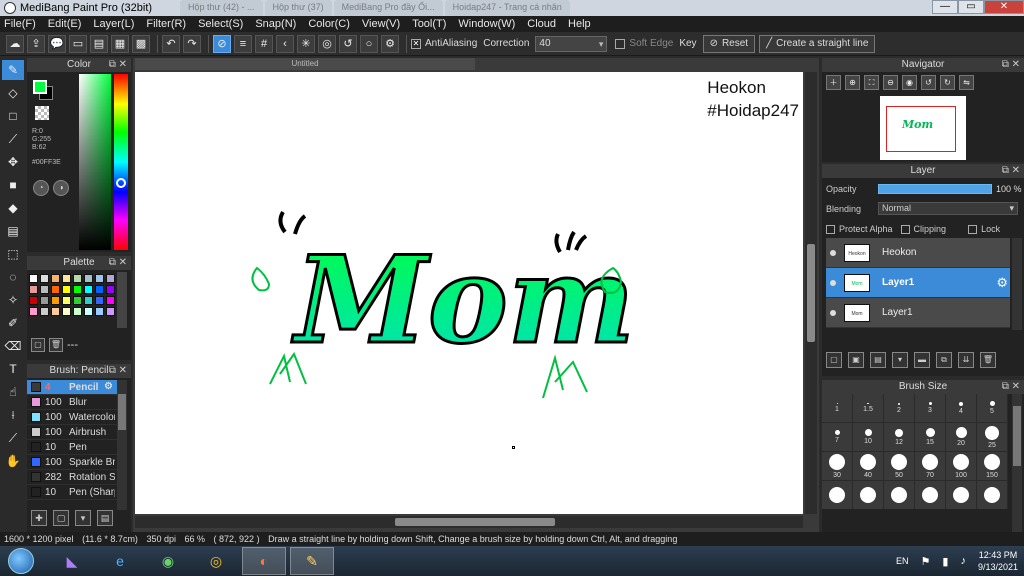 Image resolution: width=1024 pixels, height=576 pixels. Describe the element at coordinates (928, 82) in the screenshot. I see `rotate-left-icon: ↺` at that location.